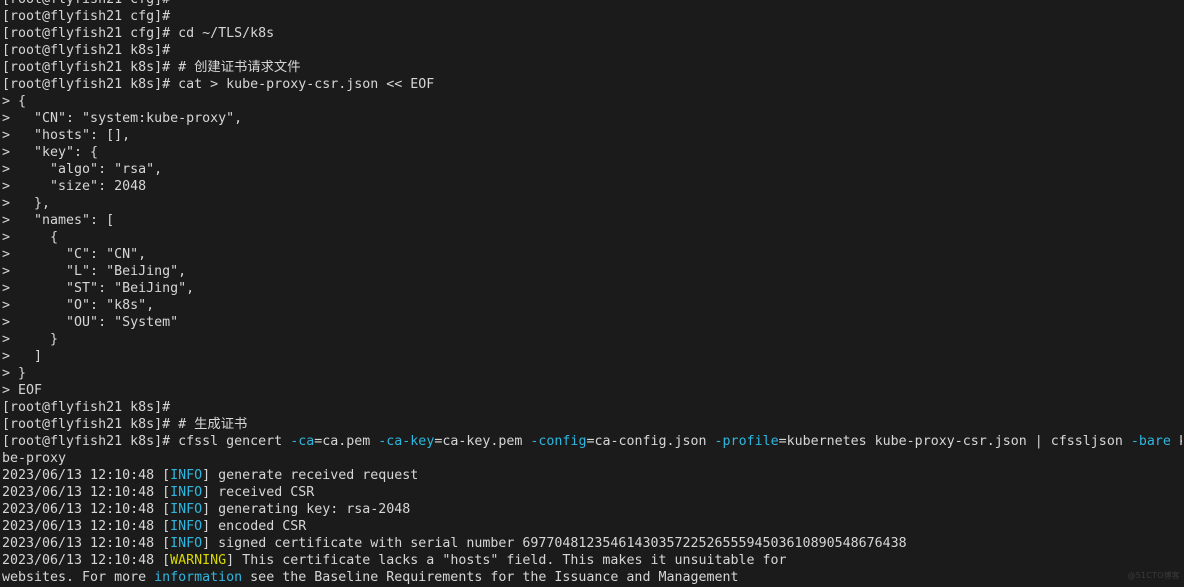  I want to click on terminal-line: > "key": {, so click(592, 152).